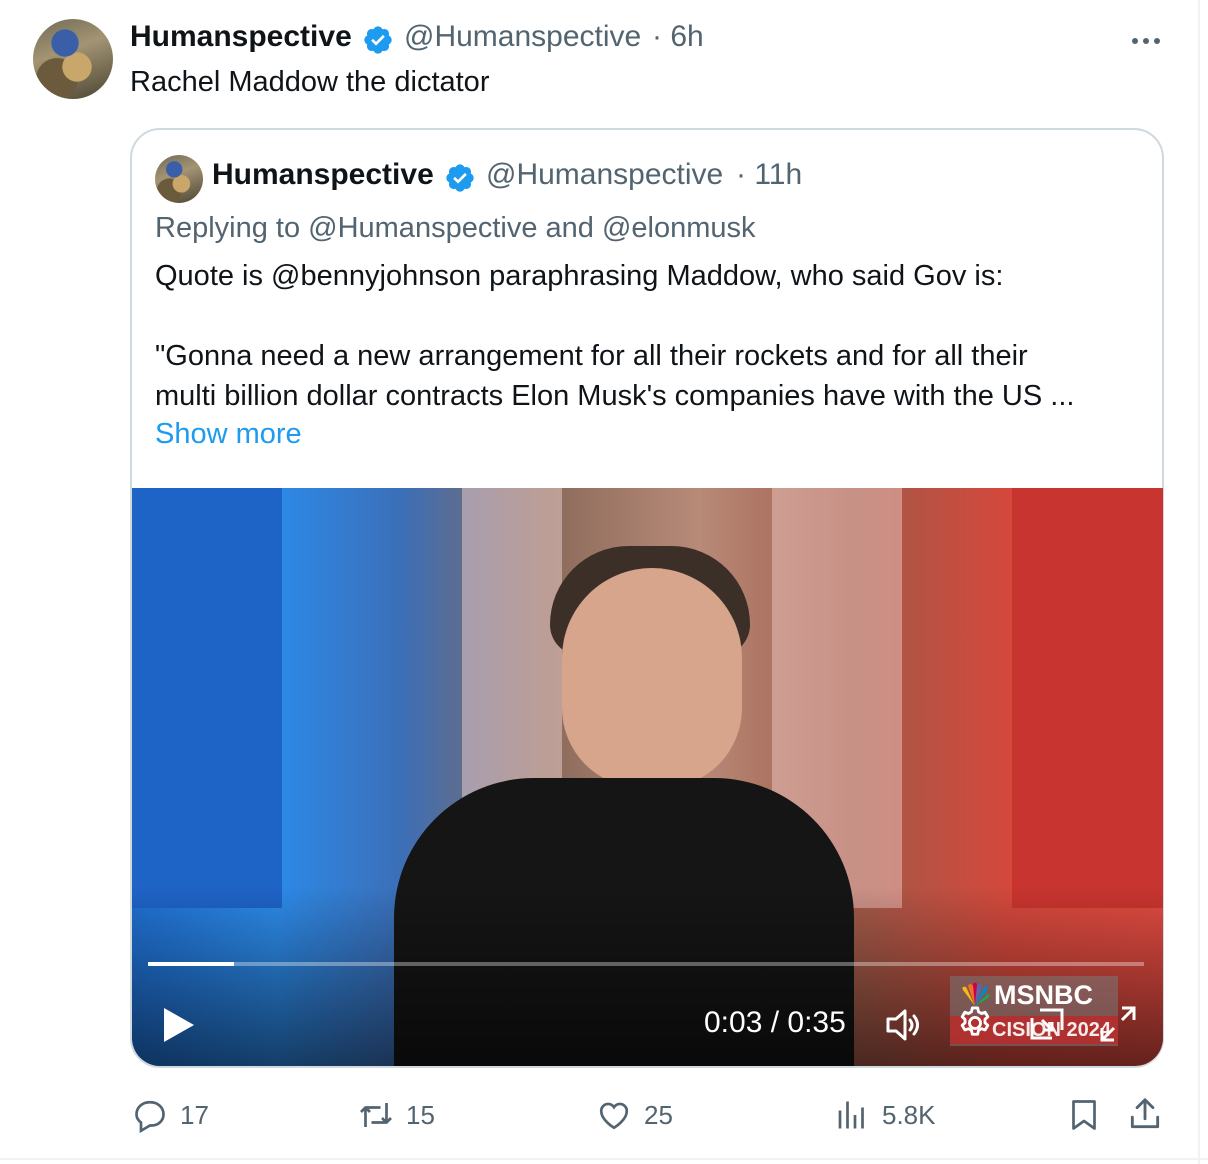 The image size is (1208, 1164). What do you see at coordinates (634, 1115) in the screenshot?
I see `like-button: 25` at bounding box center [634, 1115].